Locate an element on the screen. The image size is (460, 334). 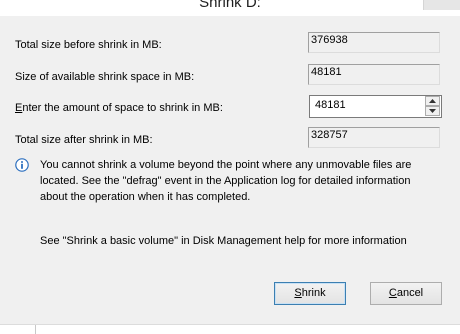
spin-down-button is located at coordinates (432, 111).